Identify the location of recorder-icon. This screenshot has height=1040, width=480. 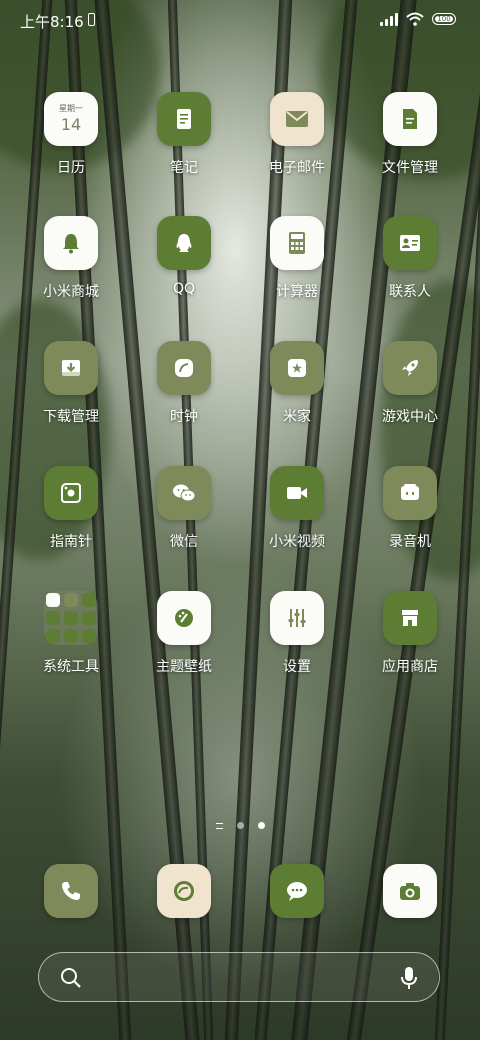
(410, 493).